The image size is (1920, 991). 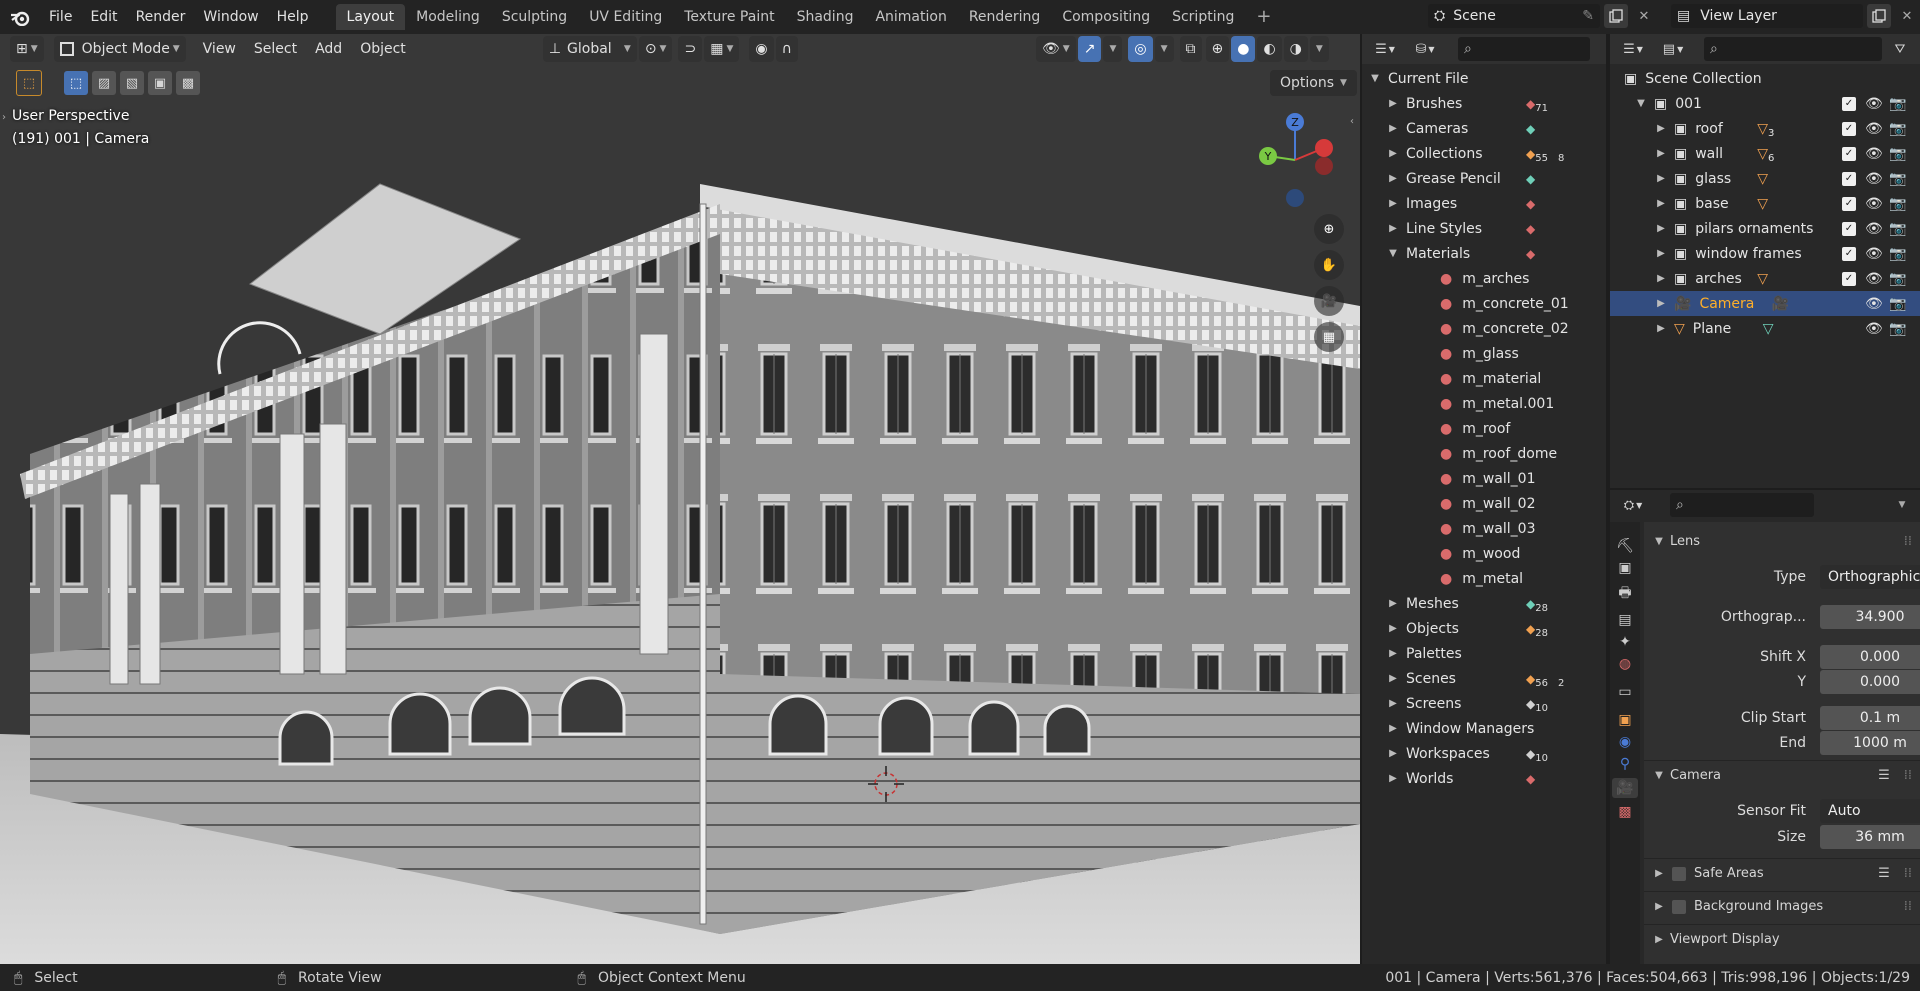 What do you see at coordinates (1514, 16) in the screenshot?
I see `scene-selector: ⛭ Scene ✎` at bounding box center [1514, 16].